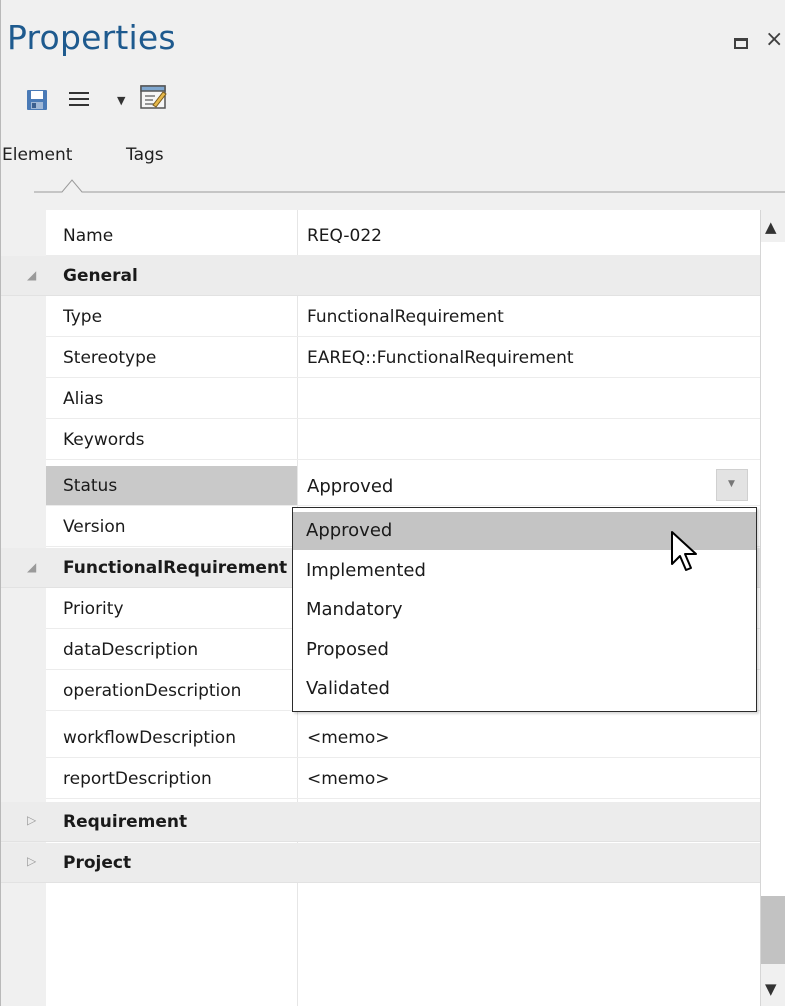 This screenshot has width=785, height=1006. I want to click on property-label: Stereotype, so click(110, 358).